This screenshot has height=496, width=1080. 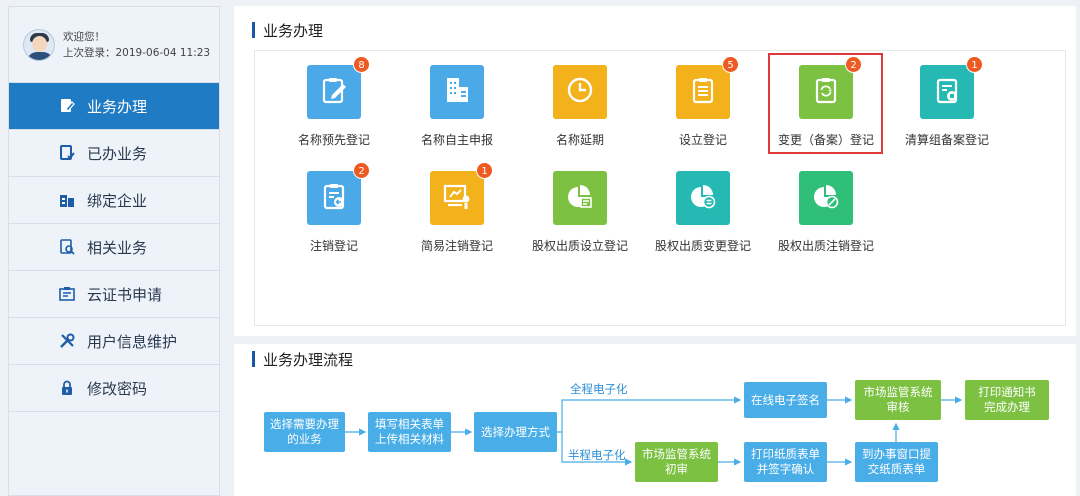 What do you see at coordinates (599, 389) in the screenshot?
I see `full-electronic-label: 全程电子化` at bounding box center [599, 389].